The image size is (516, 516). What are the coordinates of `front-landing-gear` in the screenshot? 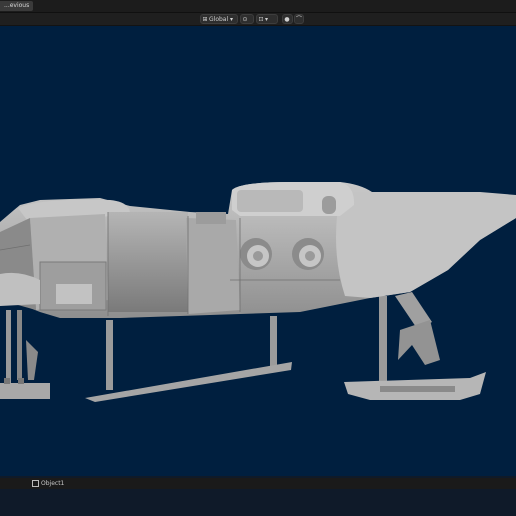 It's located at (415, 346).